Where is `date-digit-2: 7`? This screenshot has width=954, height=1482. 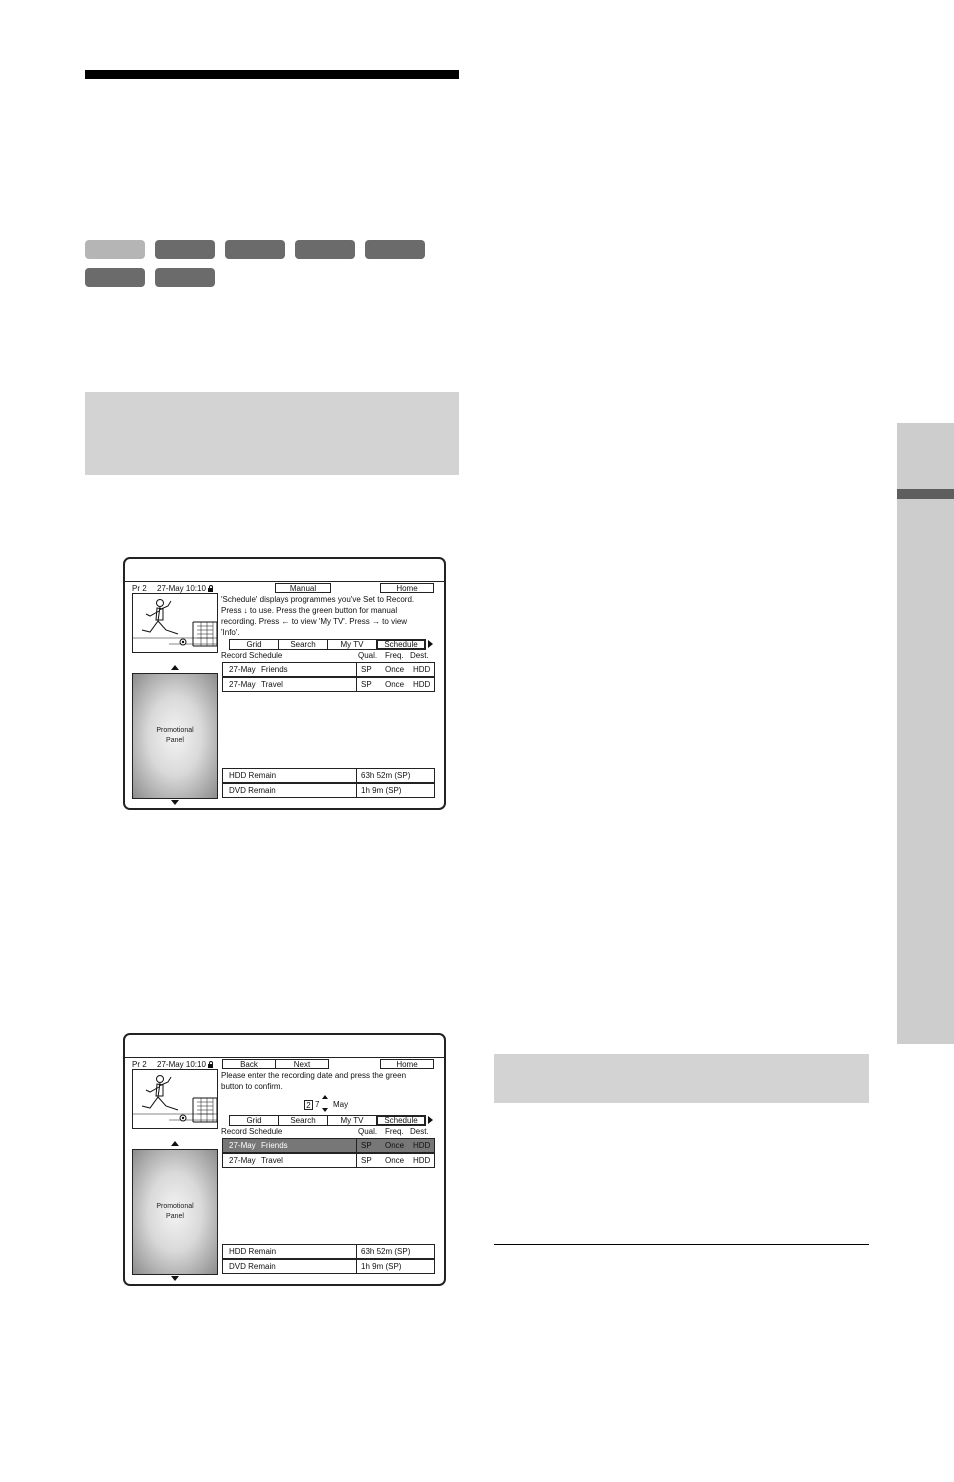
date-digit-2: 7 is located at coordinates (317, 1105).